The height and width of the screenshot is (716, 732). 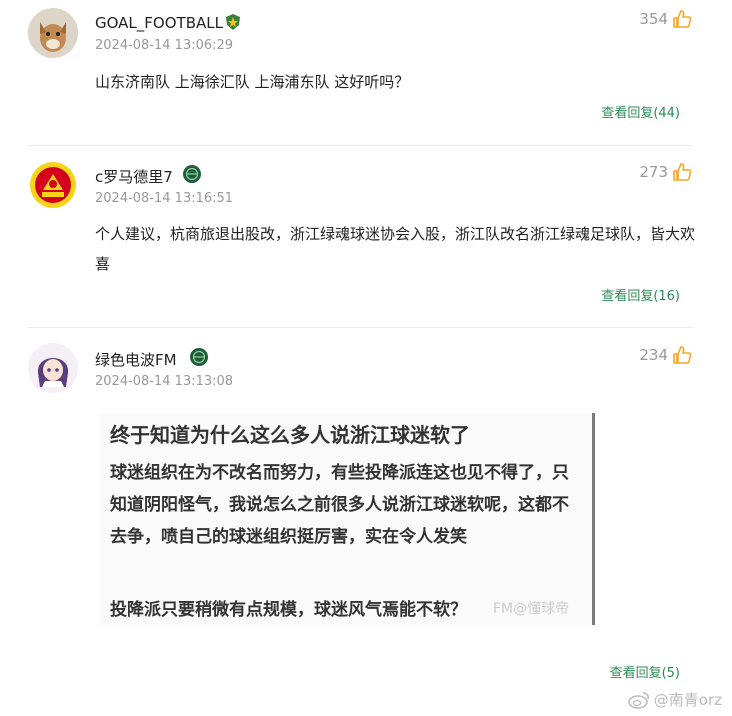 I want to click on timestamp: 2024-08-14 13:06:29, so click(x=164, y=45).